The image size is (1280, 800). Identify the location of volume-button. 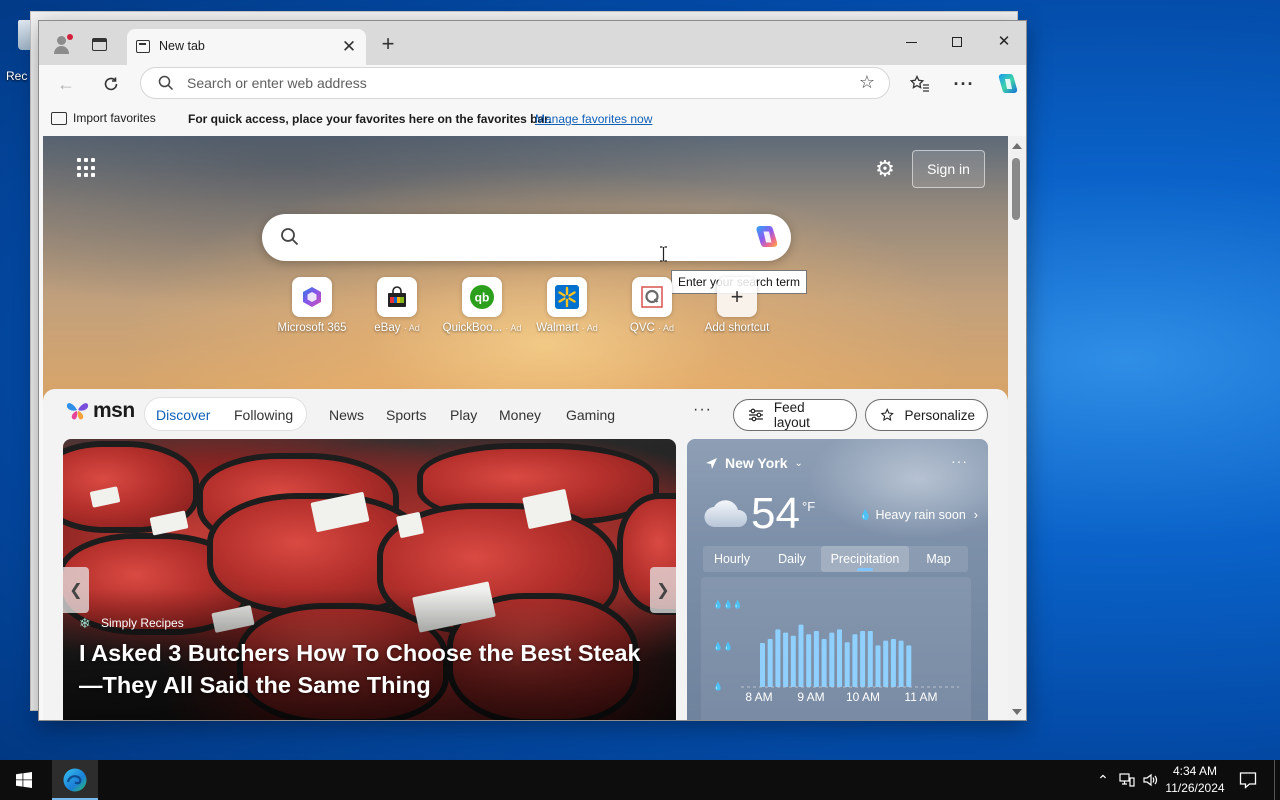
(1151, 780).